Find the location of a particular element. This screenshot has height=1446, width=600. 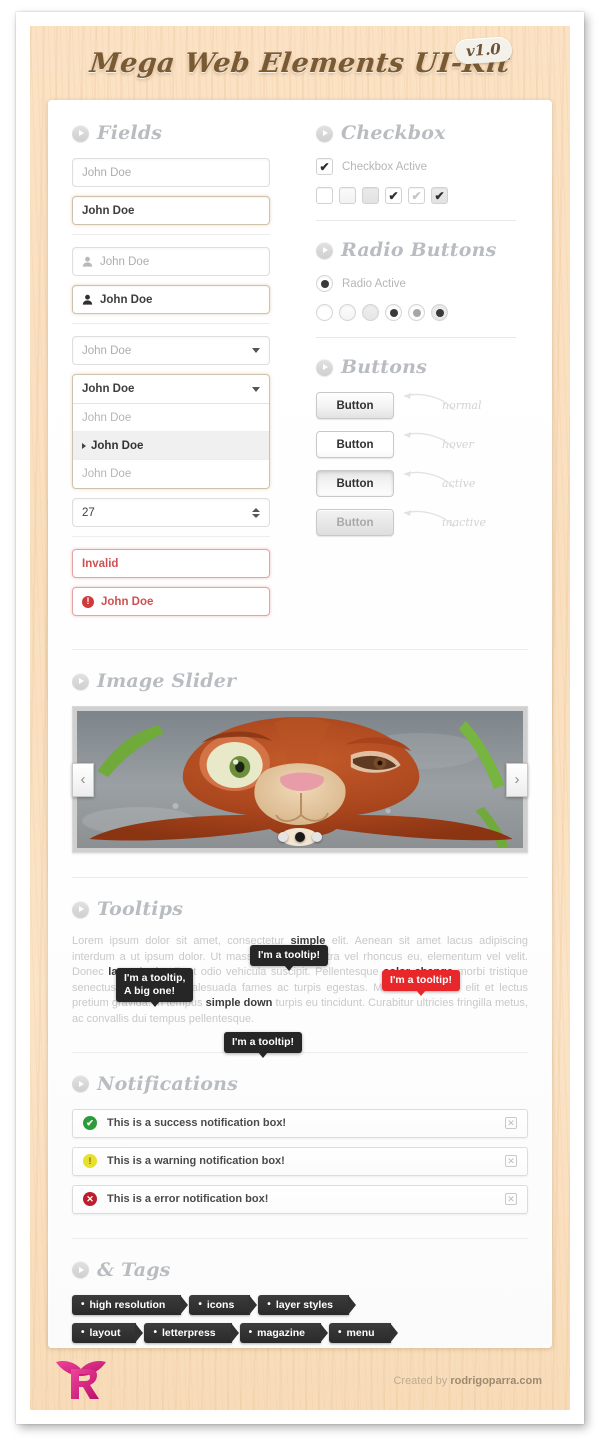

stepper-down-icon is located at coordinates (256, 515).